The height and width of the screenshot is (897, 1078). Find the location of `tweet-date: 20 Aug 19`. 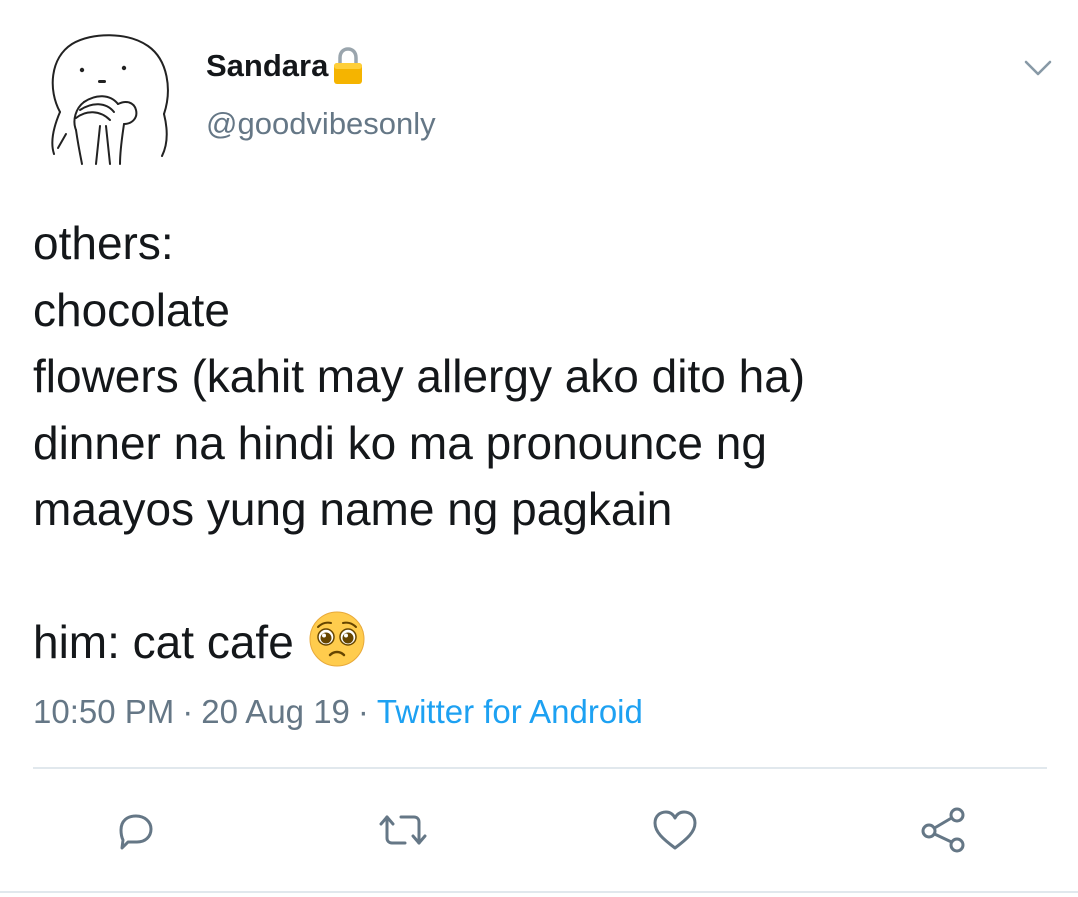

tweet-date: 20 Aug 19 is located at coordinates (275, 711).